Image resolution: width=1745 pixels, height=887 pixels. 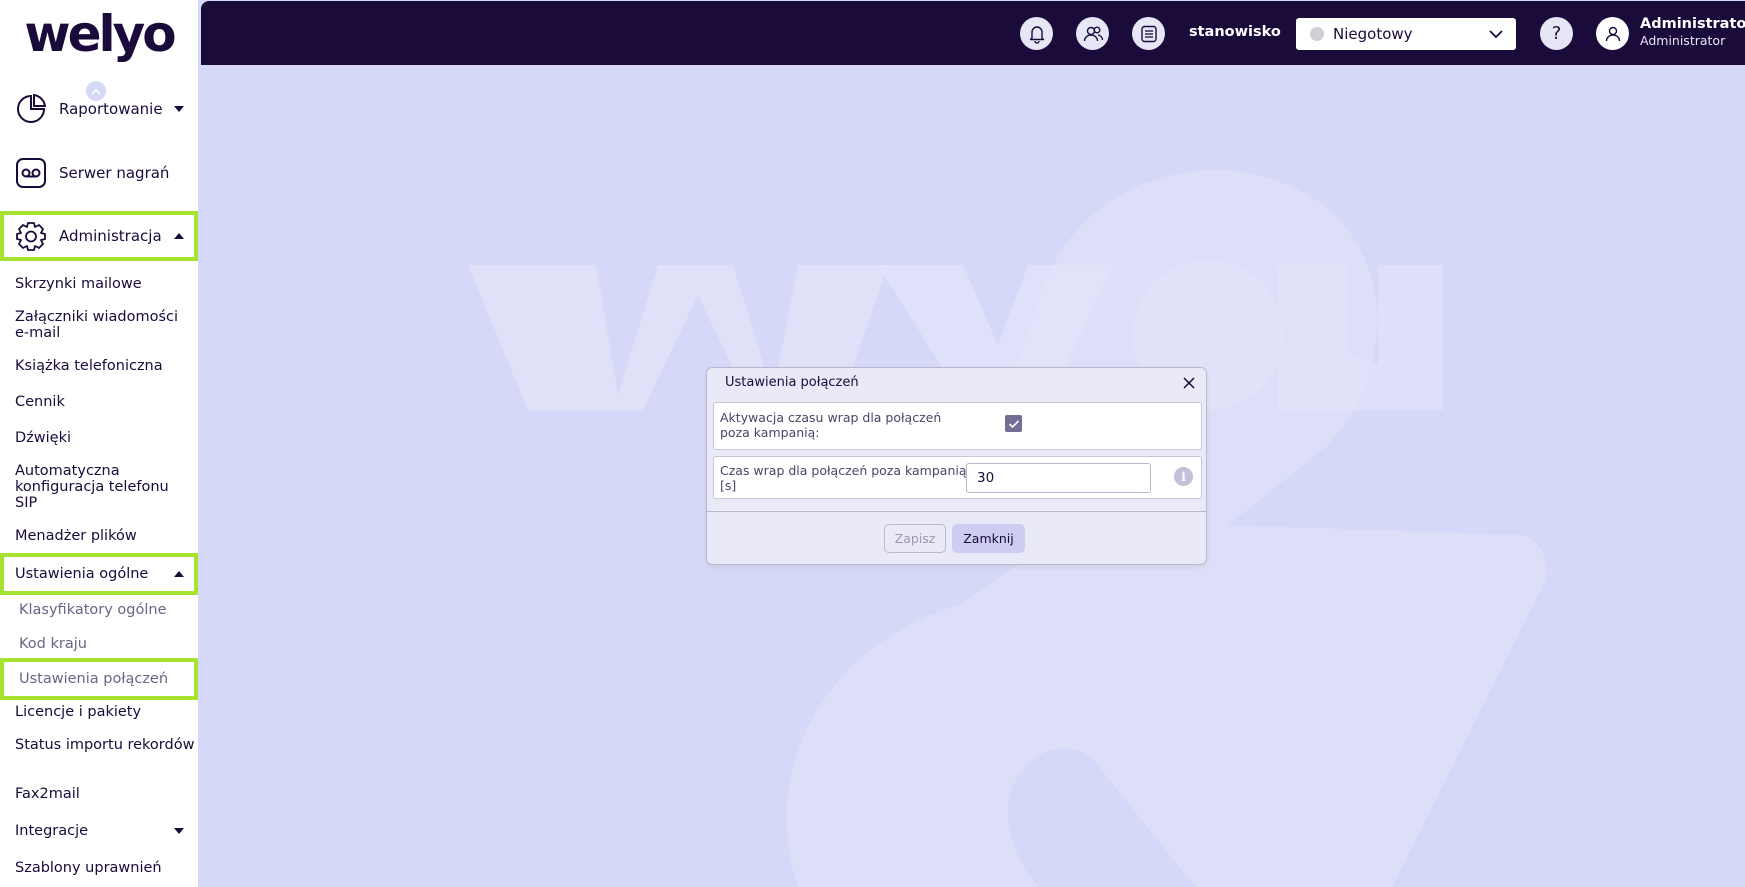 I want to click on list-icon, so click(x=1148, y=33).